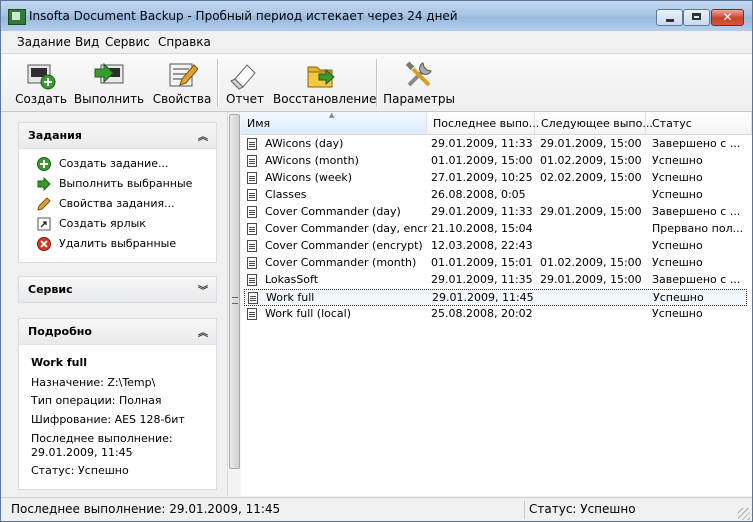 This screenshot has width=753, height=522. I want to click on menu-task: Задание, so click(44, 42).